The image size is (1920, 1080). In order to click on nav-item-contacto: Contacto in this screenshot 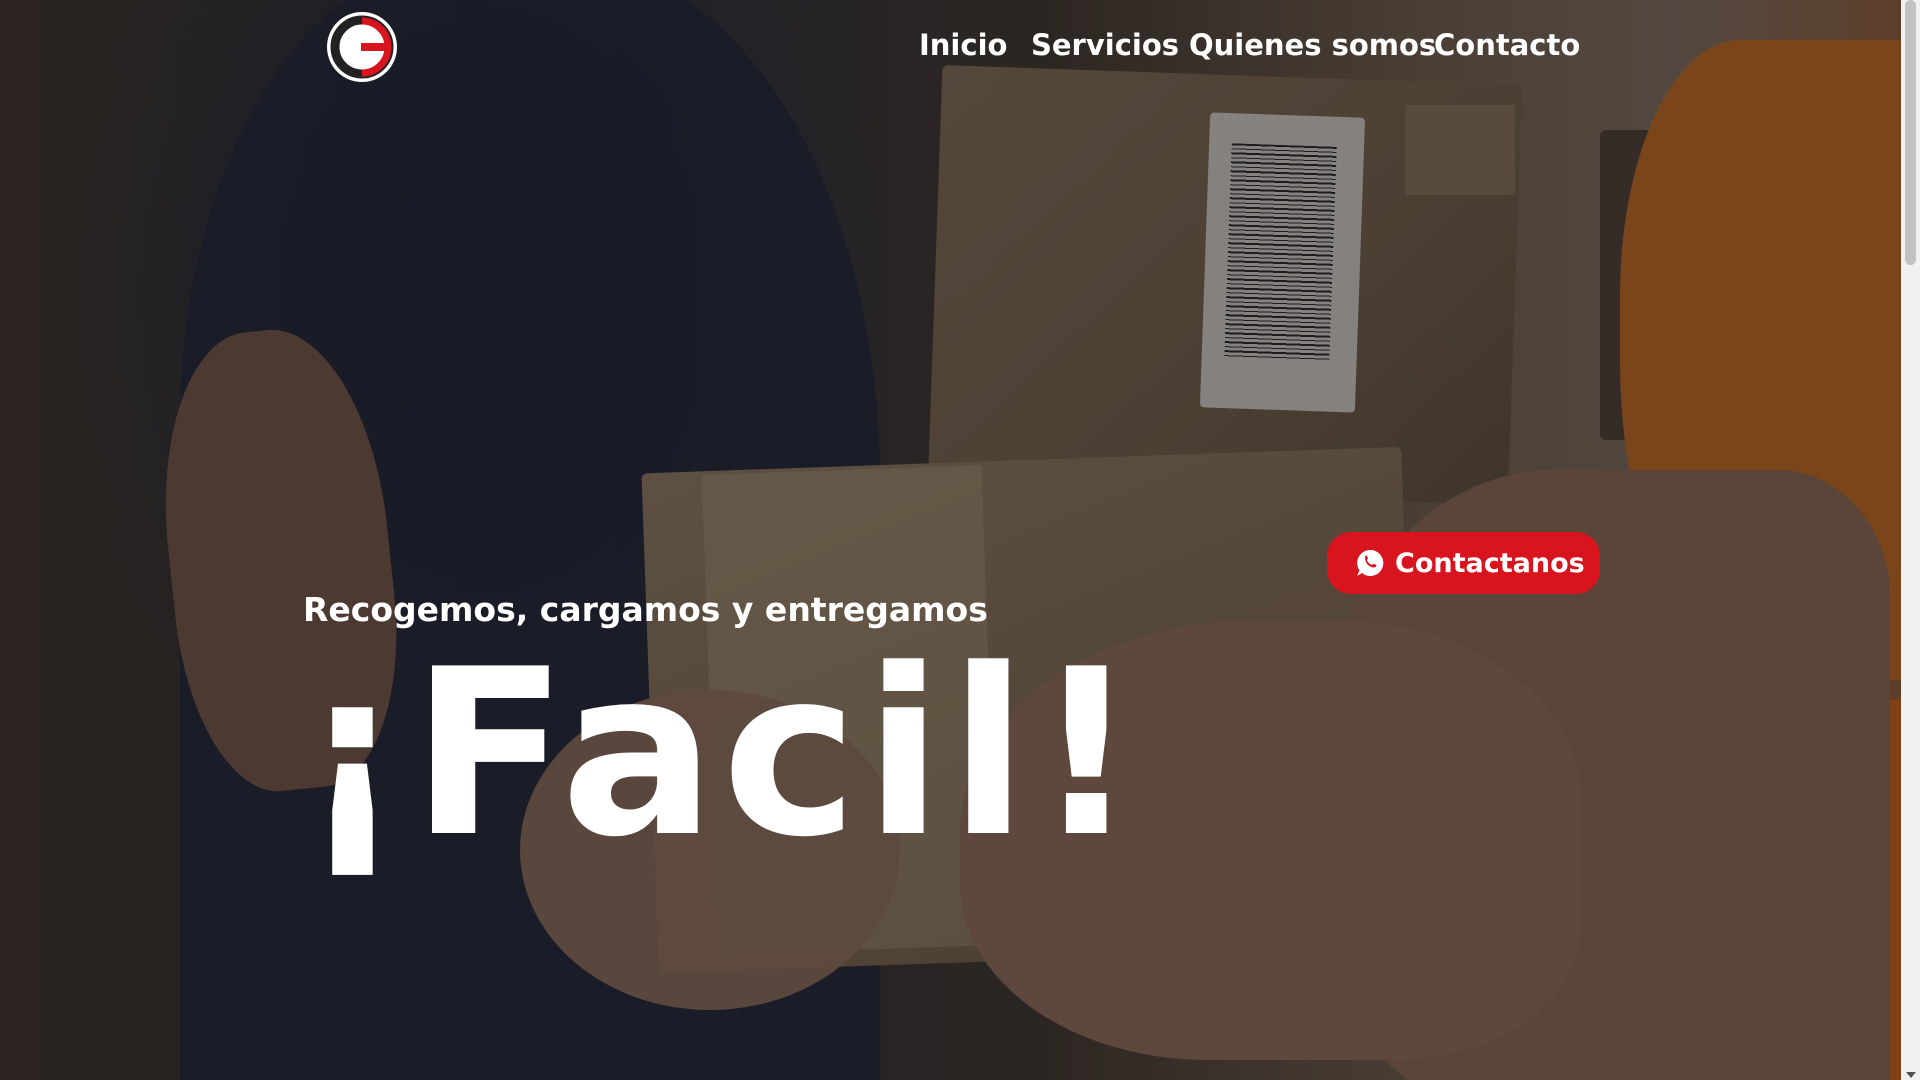, I will do `click(1507, 45)`.